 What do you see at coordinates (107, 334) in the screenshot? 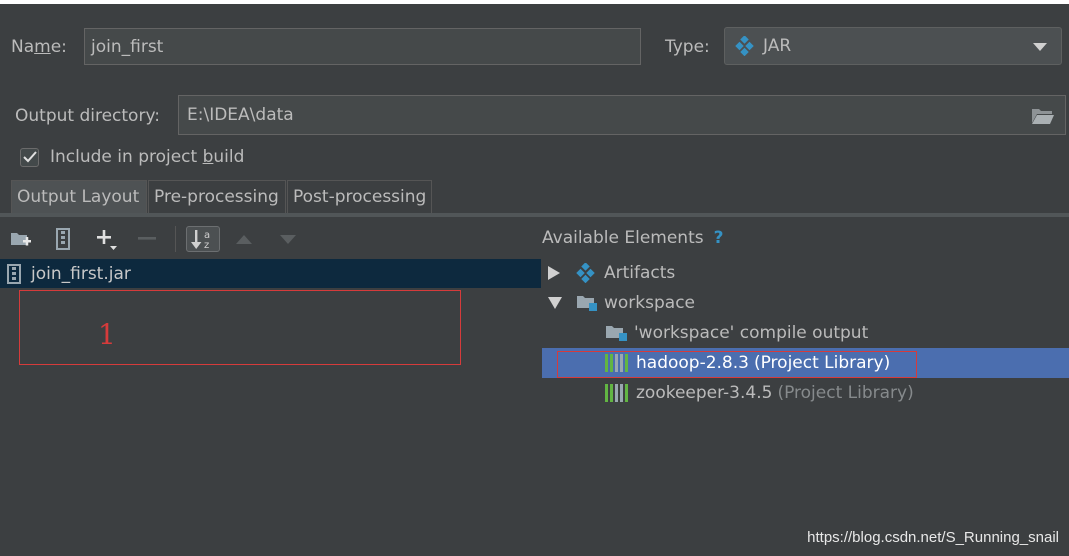
I see `annotation-number: 1` at bounding box center [107, 334].